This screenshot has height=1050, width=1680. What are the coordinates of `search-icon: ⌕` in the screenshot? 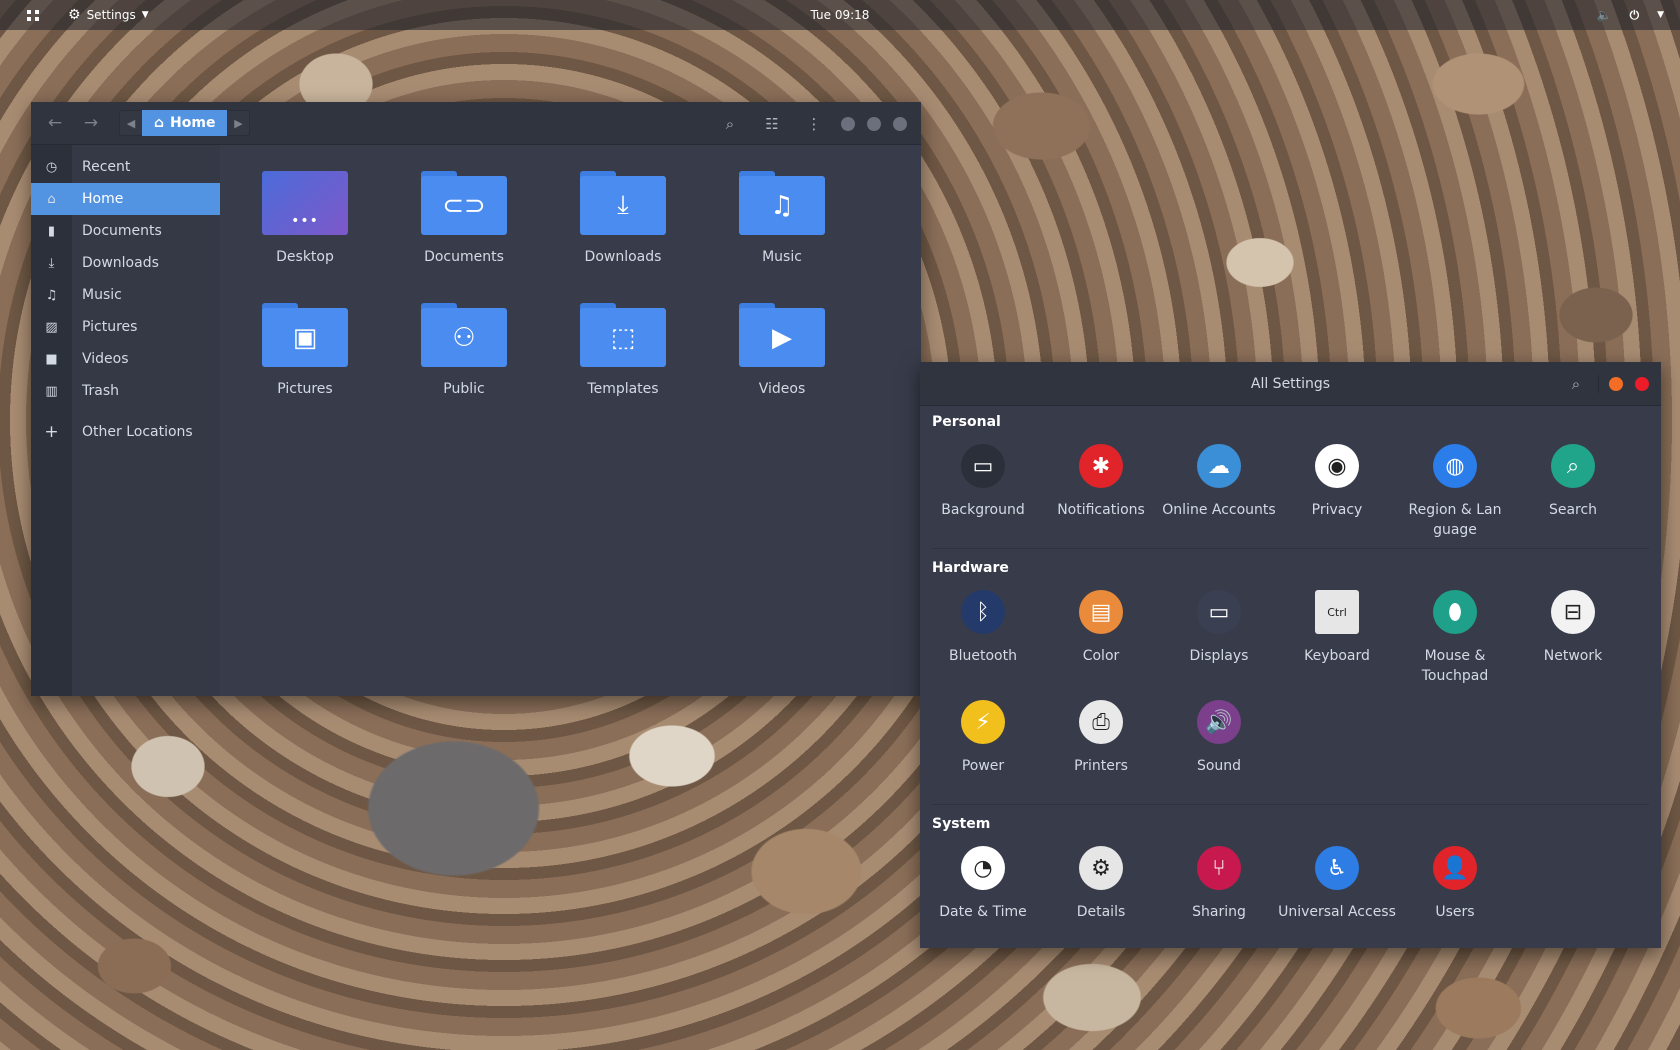 It's located at (1576, 384).